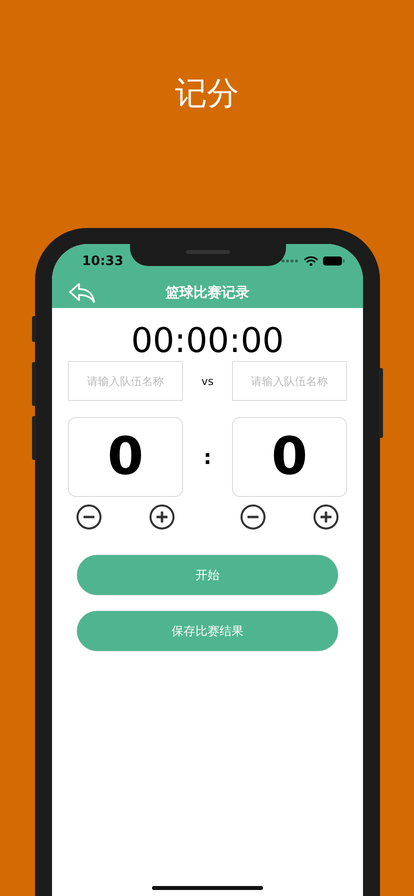 The image size is (414, 896). I want to click on status-time: 10:33, so click(103, 261).